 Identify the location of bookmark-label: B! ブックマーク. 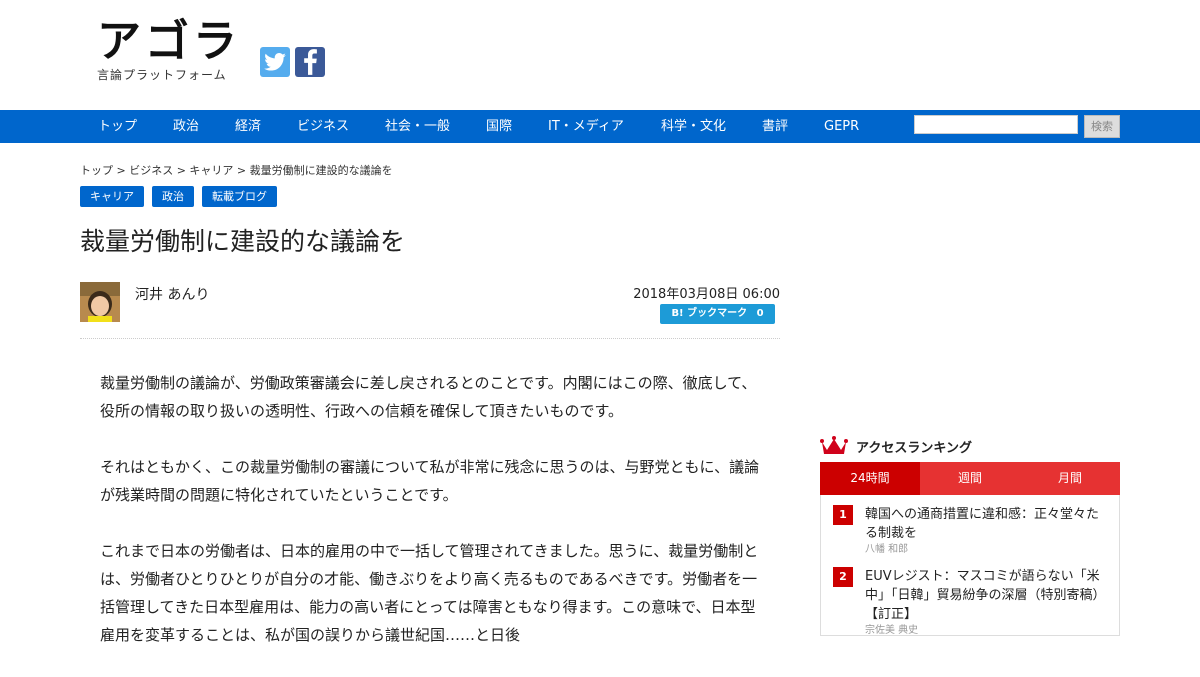
(709, 313).